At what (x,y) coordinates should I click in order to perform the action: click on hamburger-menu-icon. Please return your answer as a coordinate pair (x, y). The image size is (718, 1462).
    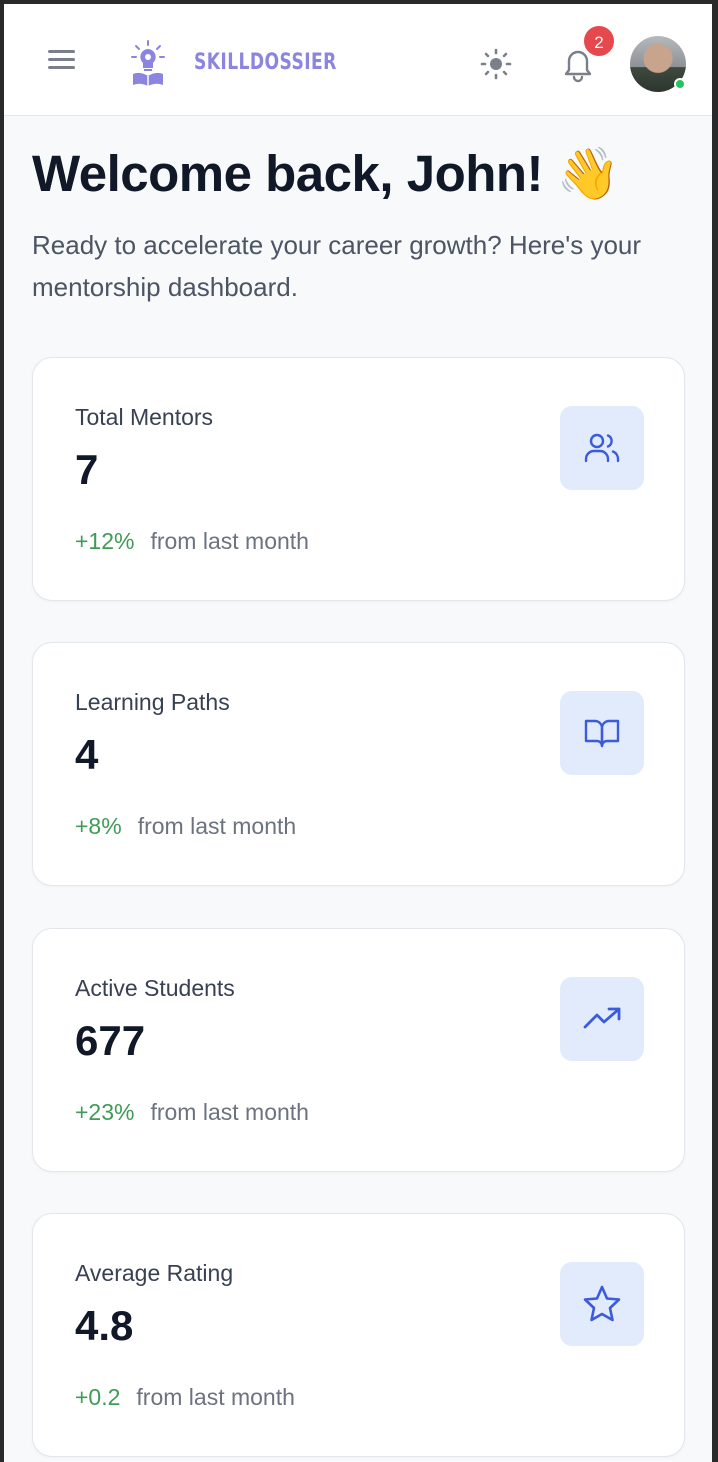
    Looking at the image, I should click on (62, 60).